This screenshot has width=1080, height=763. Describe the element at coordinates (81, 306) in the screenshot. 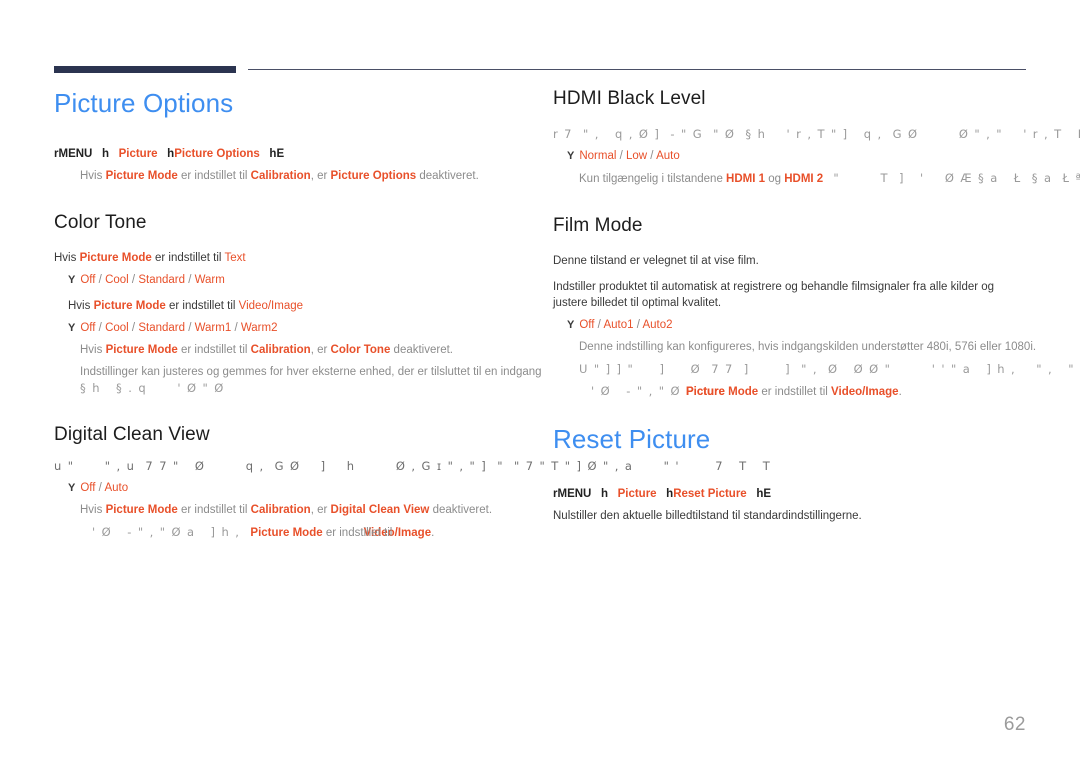

I see `cond-video-text-1: Hvis` at that location.